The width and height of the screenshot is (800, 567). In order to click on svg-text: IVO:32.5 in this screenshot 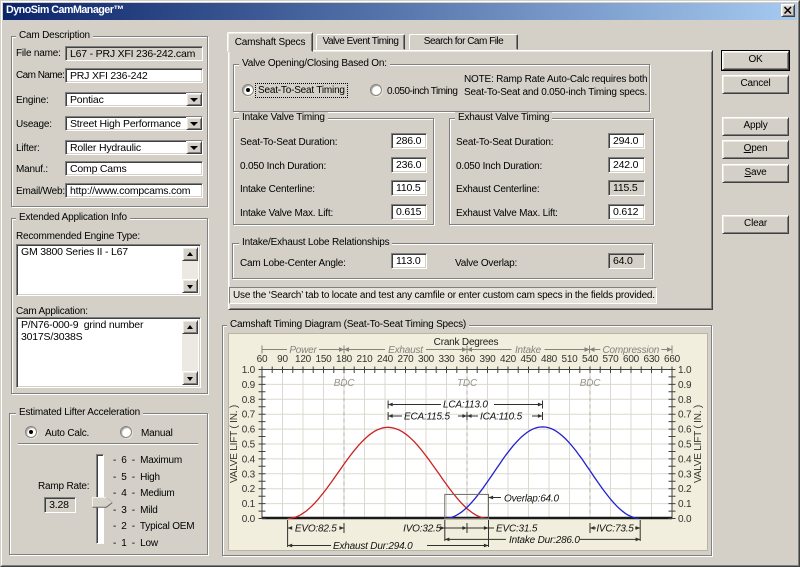, I will do `click(422, 529)`.